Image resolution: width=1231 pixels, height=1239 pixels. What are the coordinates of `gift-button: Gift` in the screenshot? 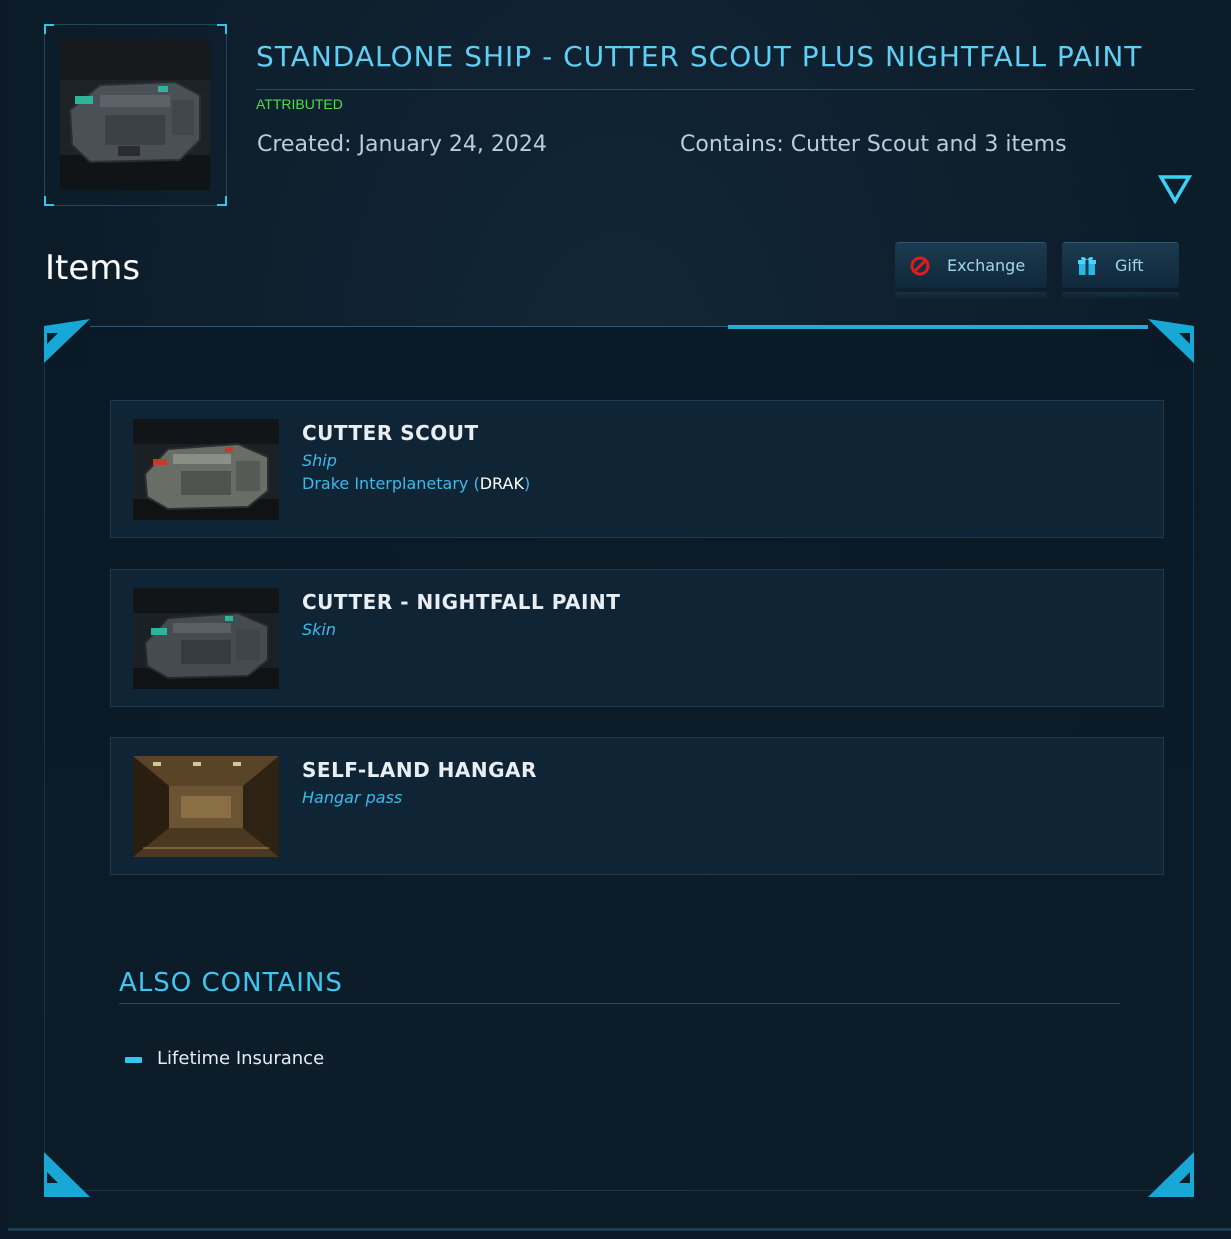 It's located at (1120, 271).